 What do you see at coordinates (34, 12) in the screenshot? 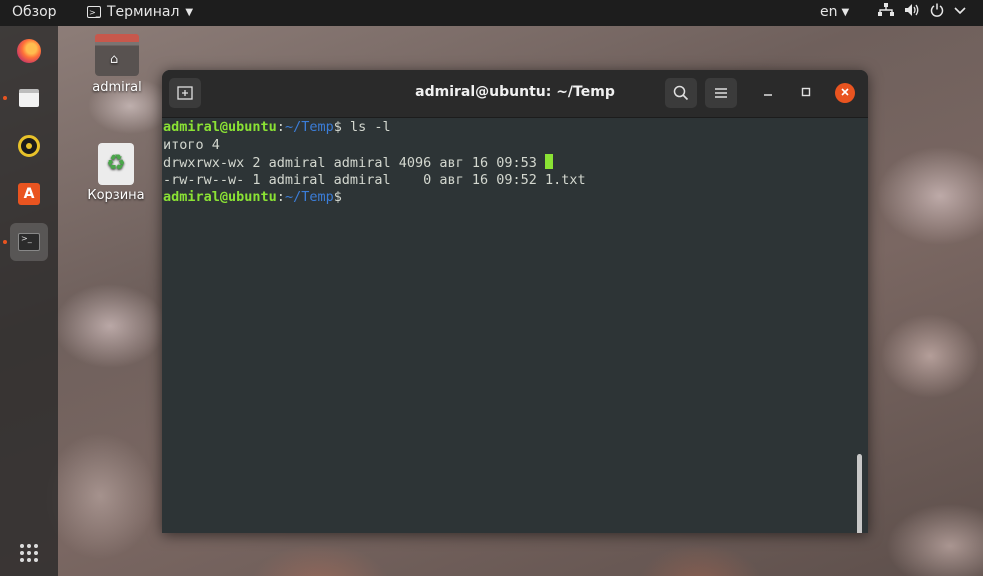
I see `activities-button: Обзор` at bounding box center [34, 12].